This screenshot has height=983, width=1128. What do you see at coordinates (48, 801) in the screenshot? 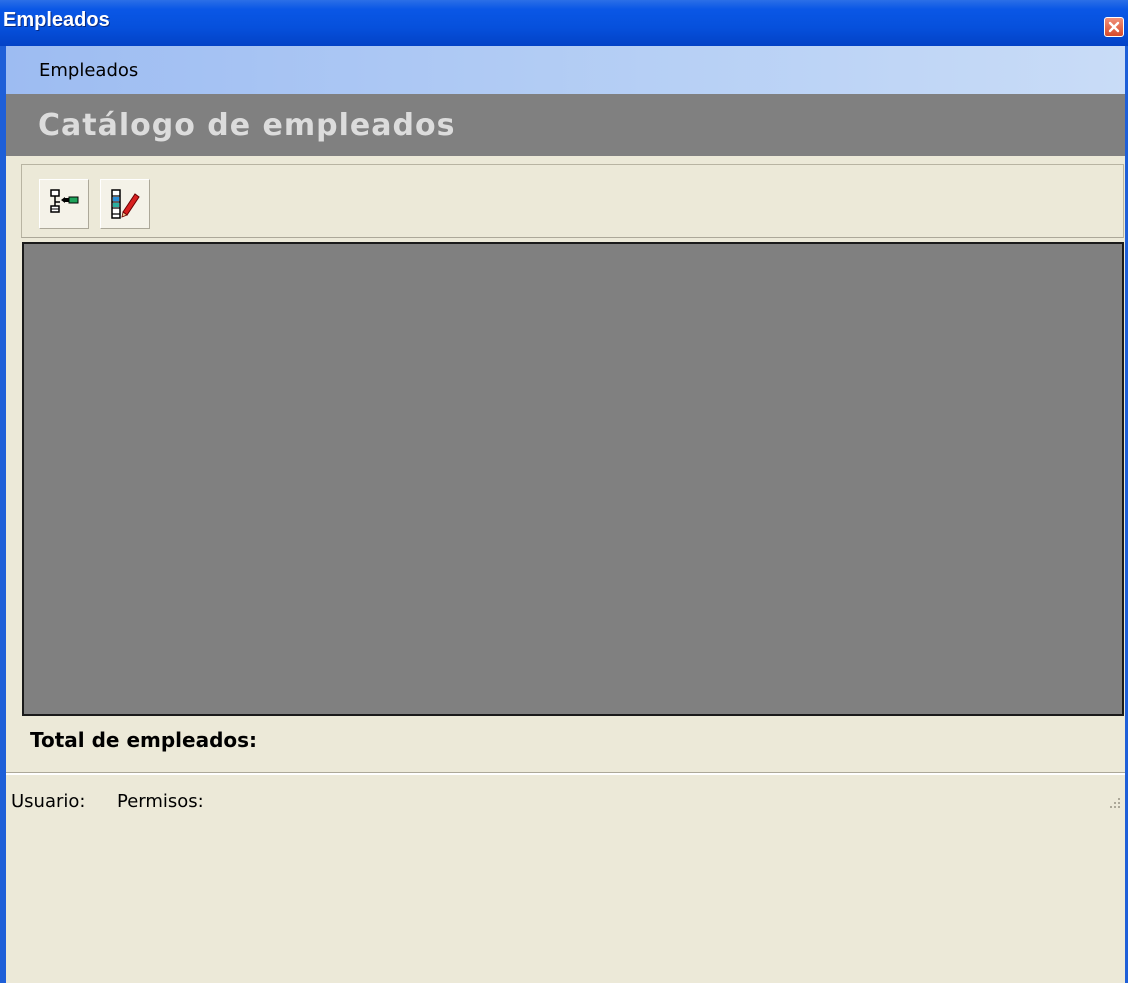
I see `status-user-label: Usuario:` at bounding box center [48, 801].